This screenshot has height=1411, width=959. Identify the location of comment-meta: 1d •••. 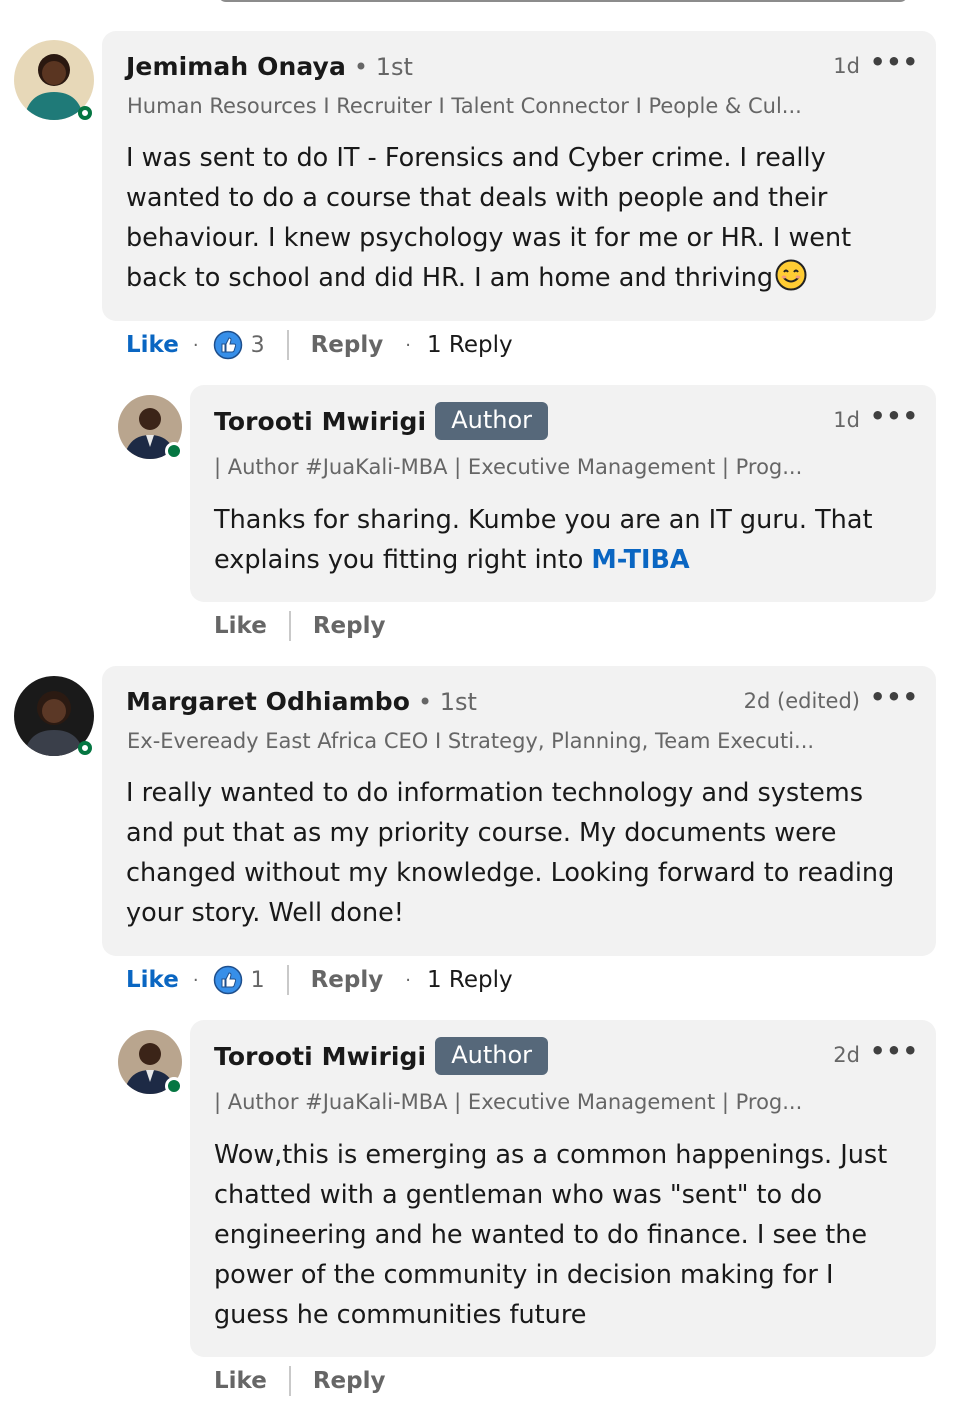
(876, 64).